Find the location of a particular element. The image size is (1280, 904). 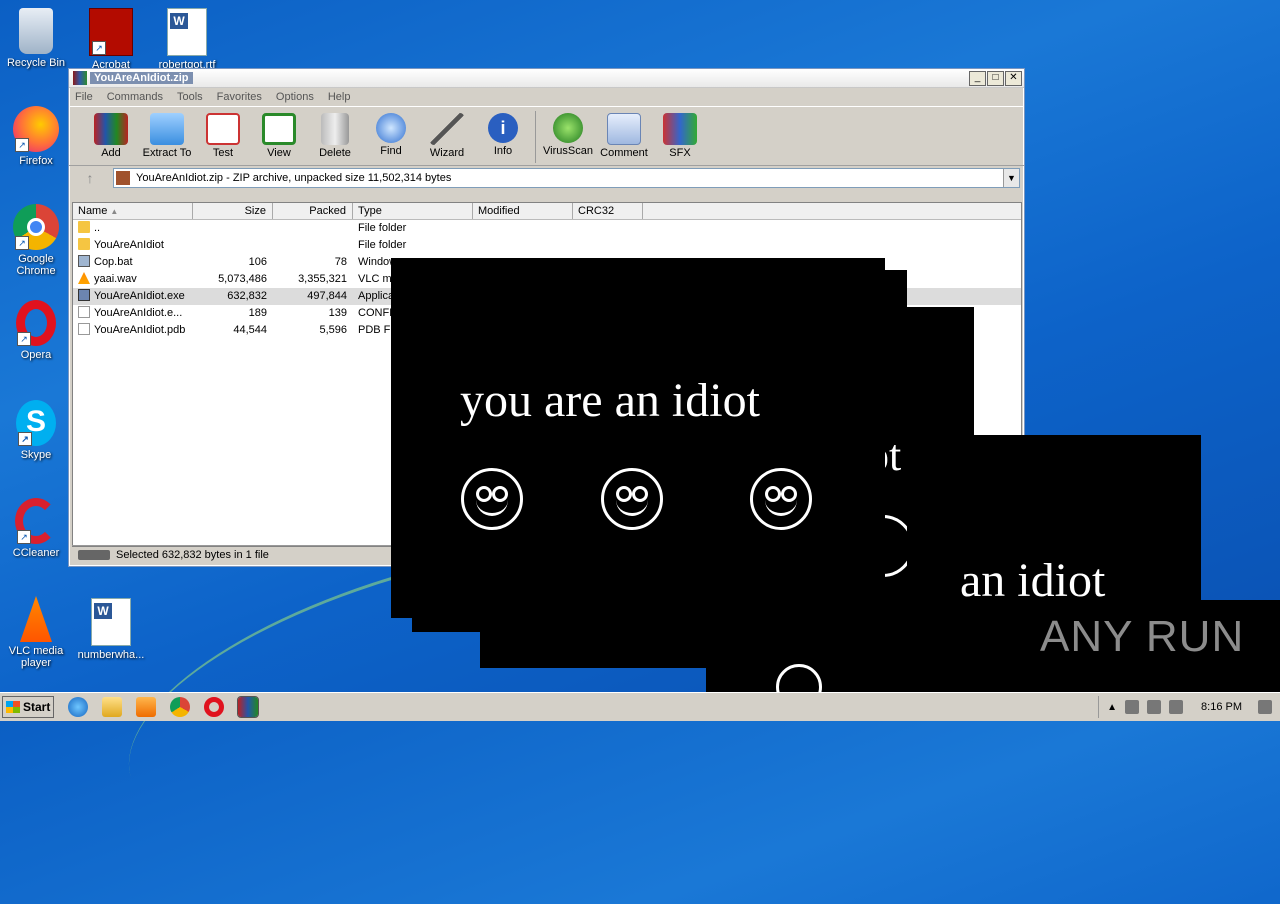

file-size: 5,073,486 is located at coordinates (242, 279).